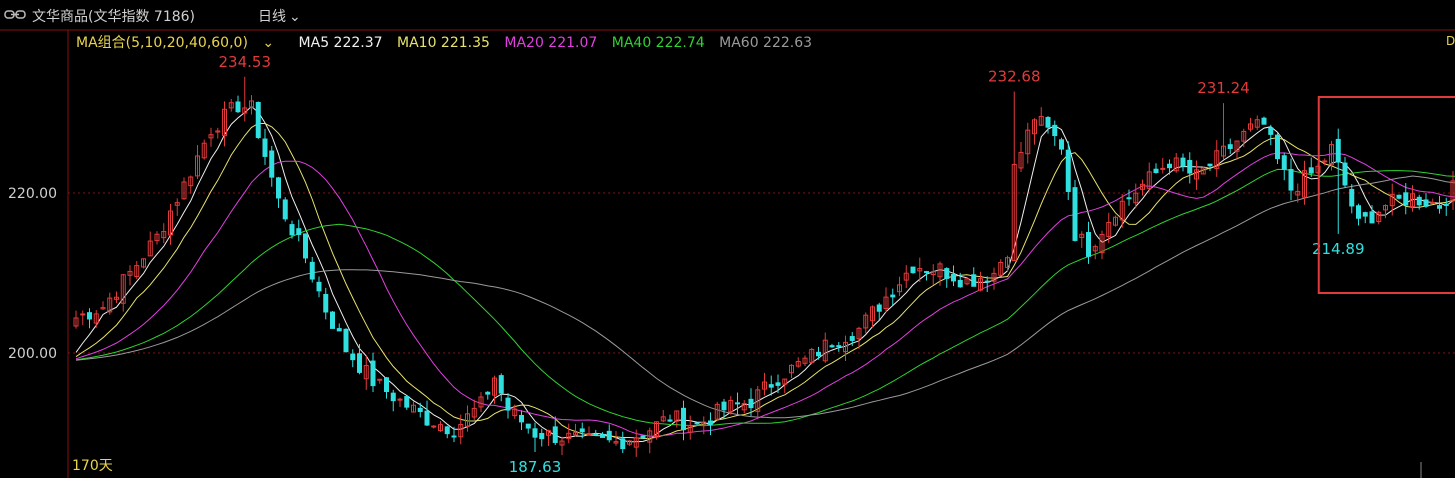 The width and height of the screenshot is (1455, 478). Describe the element at coordinates (535, 467) in the screenshot. I see `low-annotation: 187.63` at that location.